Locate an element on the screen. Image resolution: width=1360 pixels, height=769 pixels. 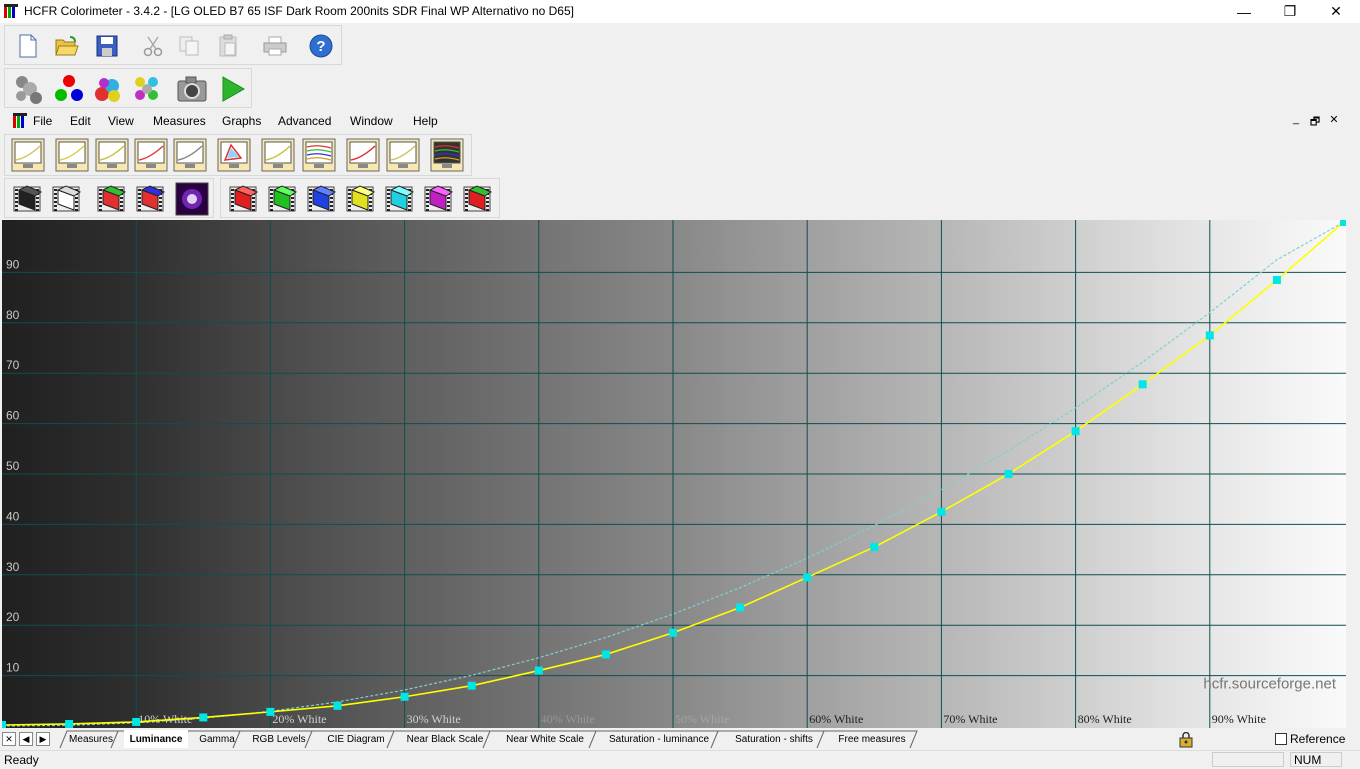
cyan-pattern-icon is located at coordinates (400, 198).